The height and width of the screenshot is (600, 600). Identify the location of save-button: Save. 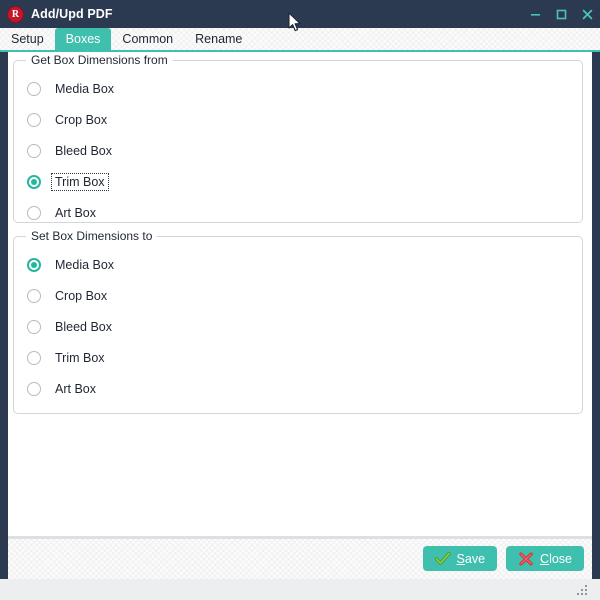
(460, 558).